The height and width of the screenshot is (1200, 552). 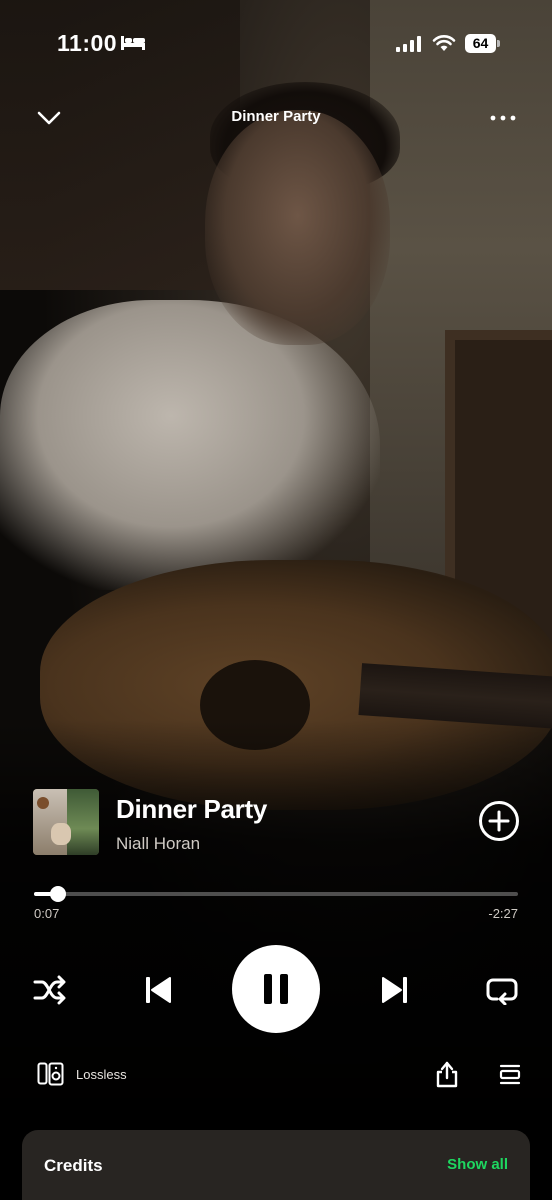 I want to click on add-to-library-icon, so click(x=499, y=821).